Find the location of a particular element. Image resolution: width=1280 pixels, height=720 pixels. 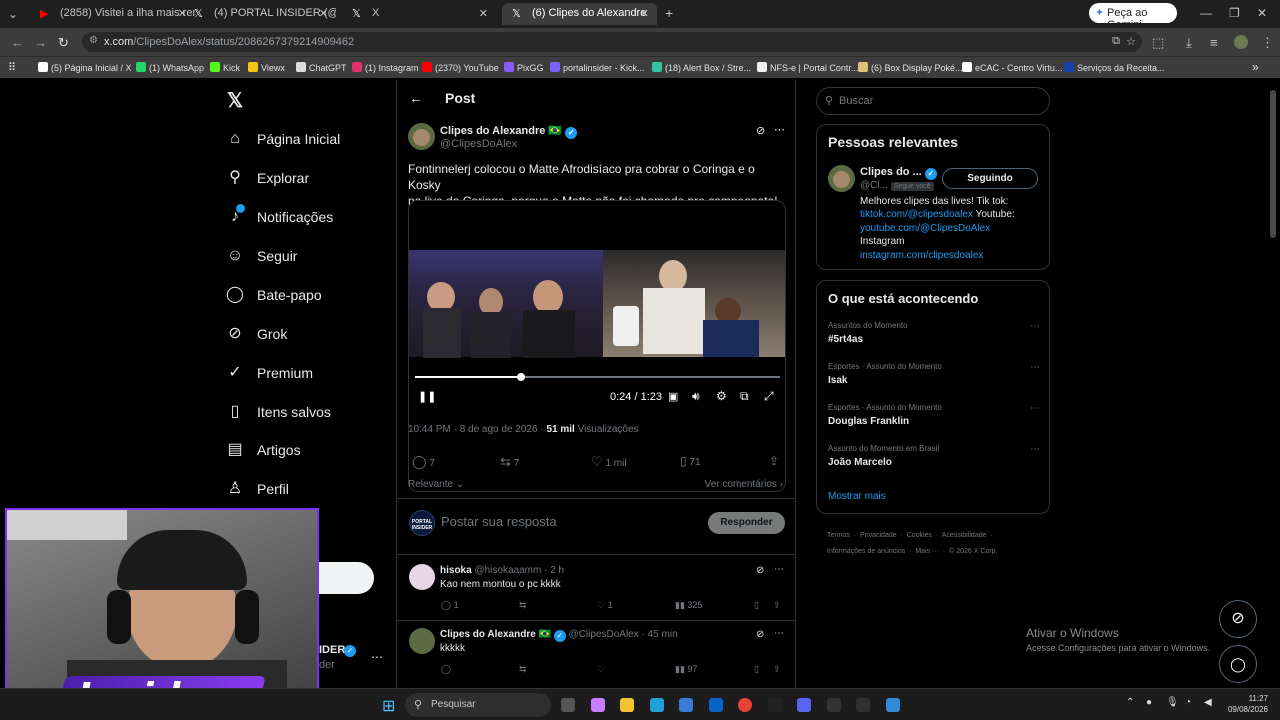

like-action: ♡ is located at coordinates (601, 669).